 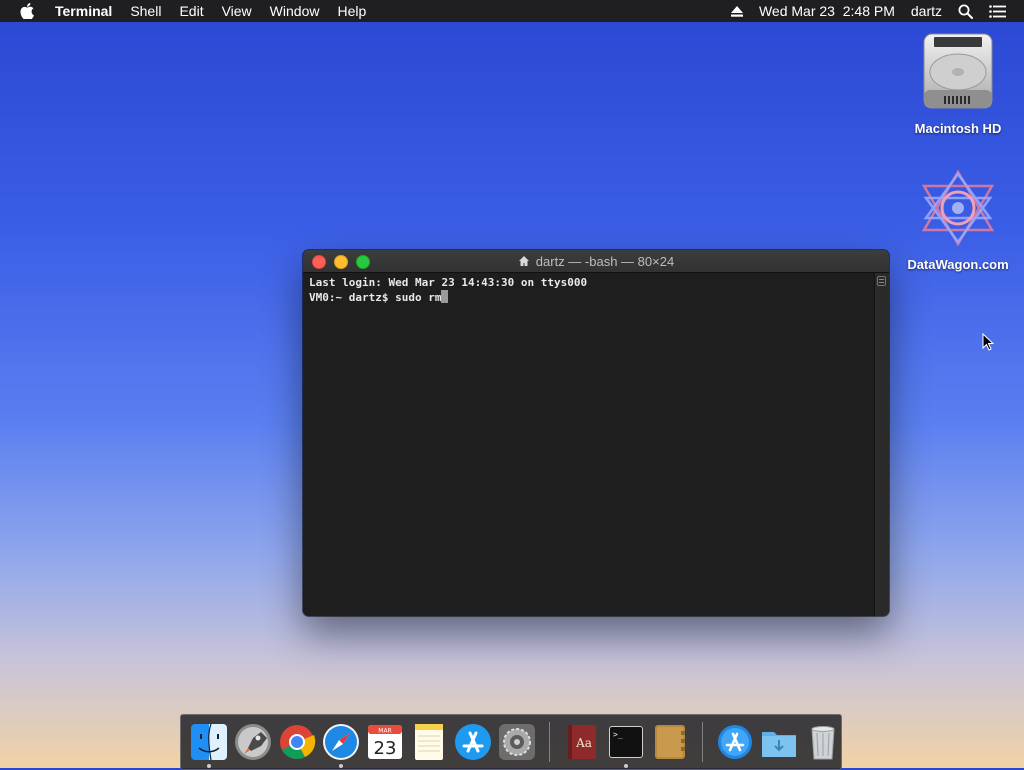 What do you see at coordinates (997, 11) in the screenshot?
I see `notification-center-icon` at bounding box center [997, 11].